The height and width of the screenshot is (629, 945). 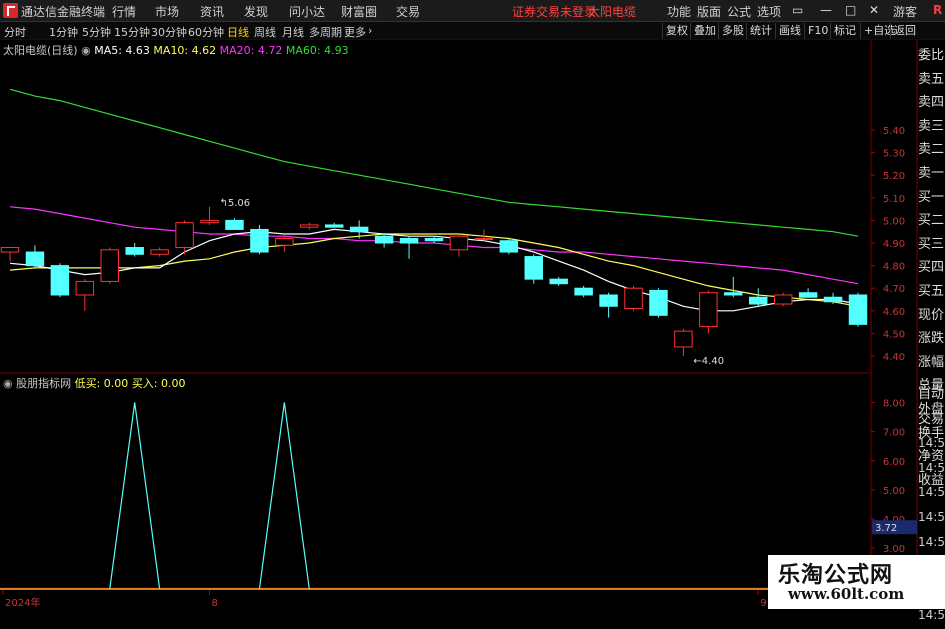 I want to click on period-60min: 60分钟, so click(x=206, y=32).